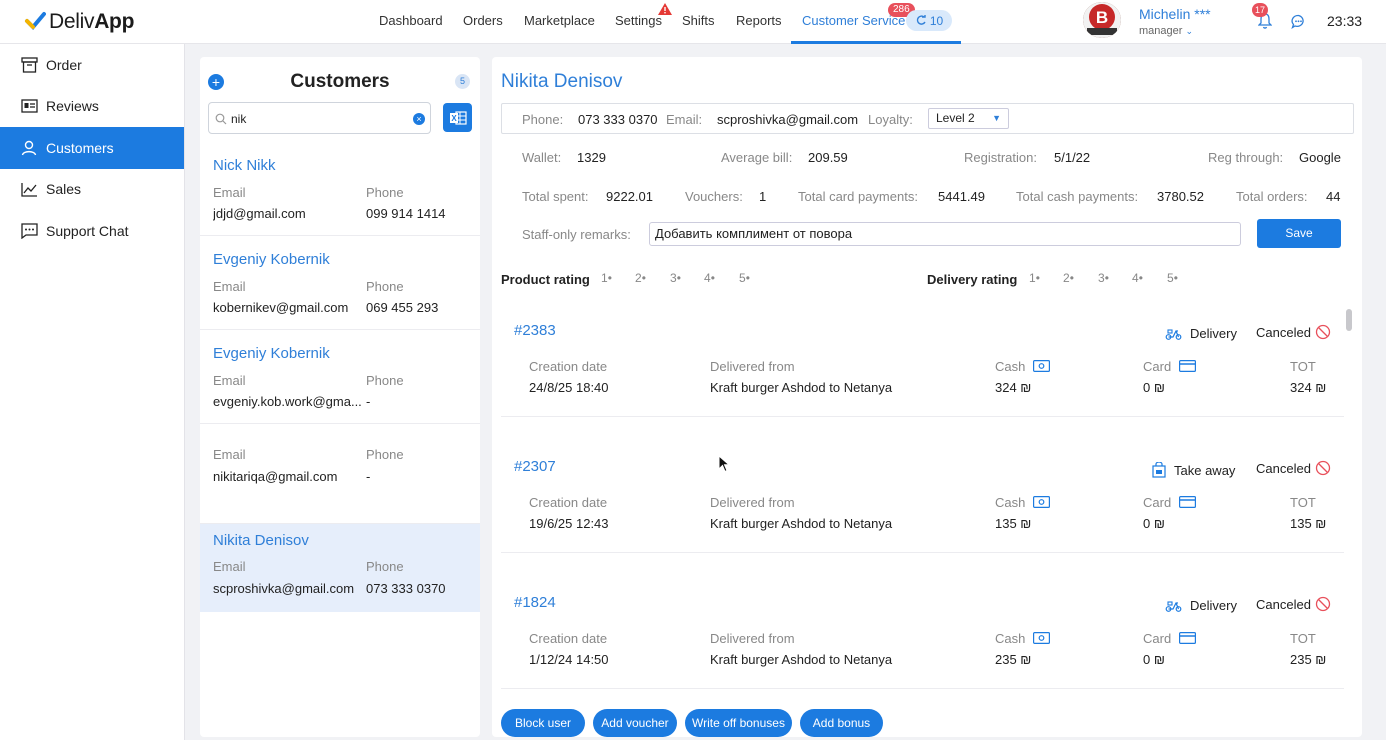  I want to click on vouchers-value: 1, so click(763, 196).